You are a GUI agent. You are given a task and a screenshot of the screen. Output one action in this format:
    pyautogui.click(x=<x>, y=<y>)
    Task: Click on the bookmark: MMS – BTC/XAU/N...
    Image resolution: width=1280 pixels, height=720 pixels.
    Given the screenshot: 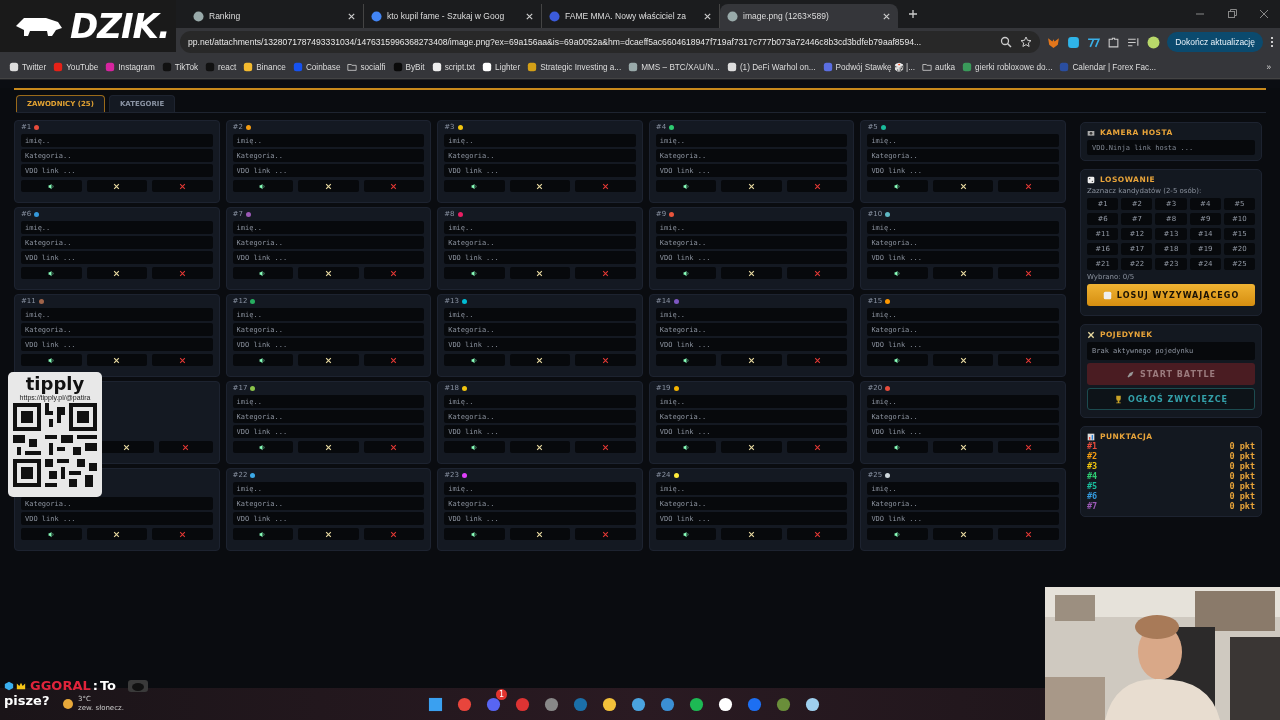 What is the action you would take?
    pyautogui.click(x=674, y=67)
    